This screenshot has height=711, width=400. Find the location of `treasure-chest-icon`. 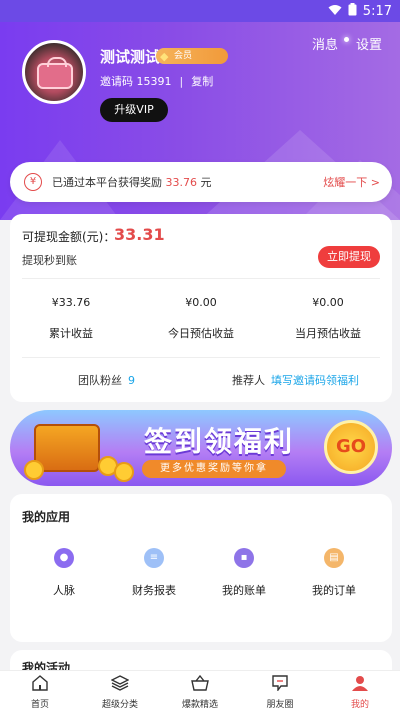

treasure-chest-icon is located at coordinates (67, 448).